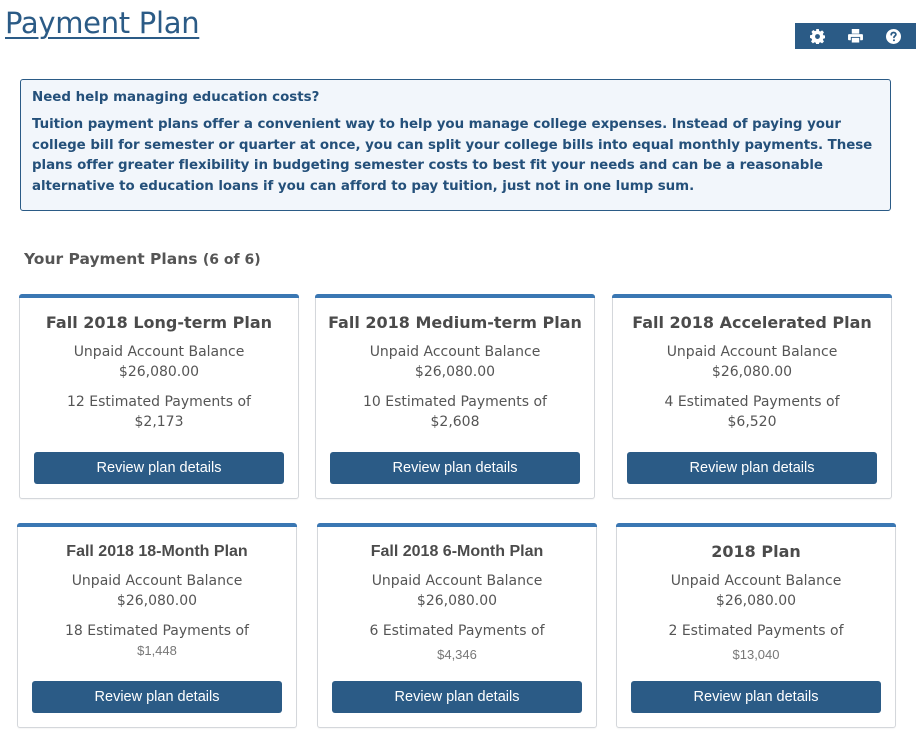 This screenshot has height=747, width=921. I want to click on section-title: Your Payment Plans (6 of 6), so click(142, 259).